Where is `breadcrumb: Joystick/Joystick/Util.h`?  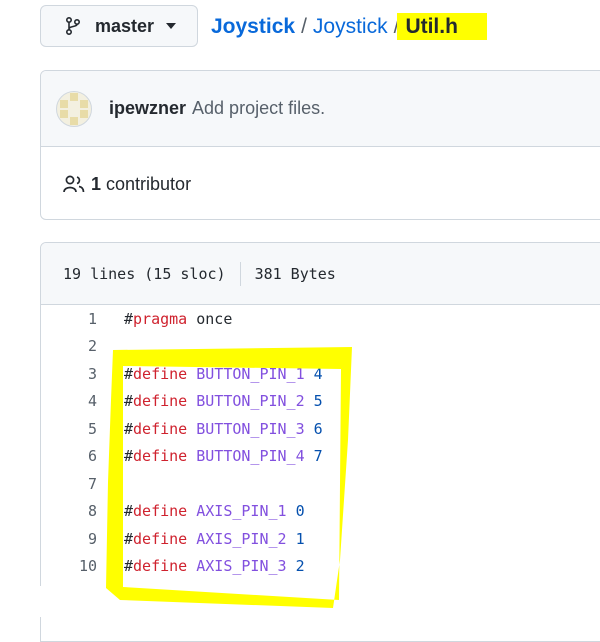 breadcrumb: Joystick/Joystick/Util.h is located at coordinates (334, 27).